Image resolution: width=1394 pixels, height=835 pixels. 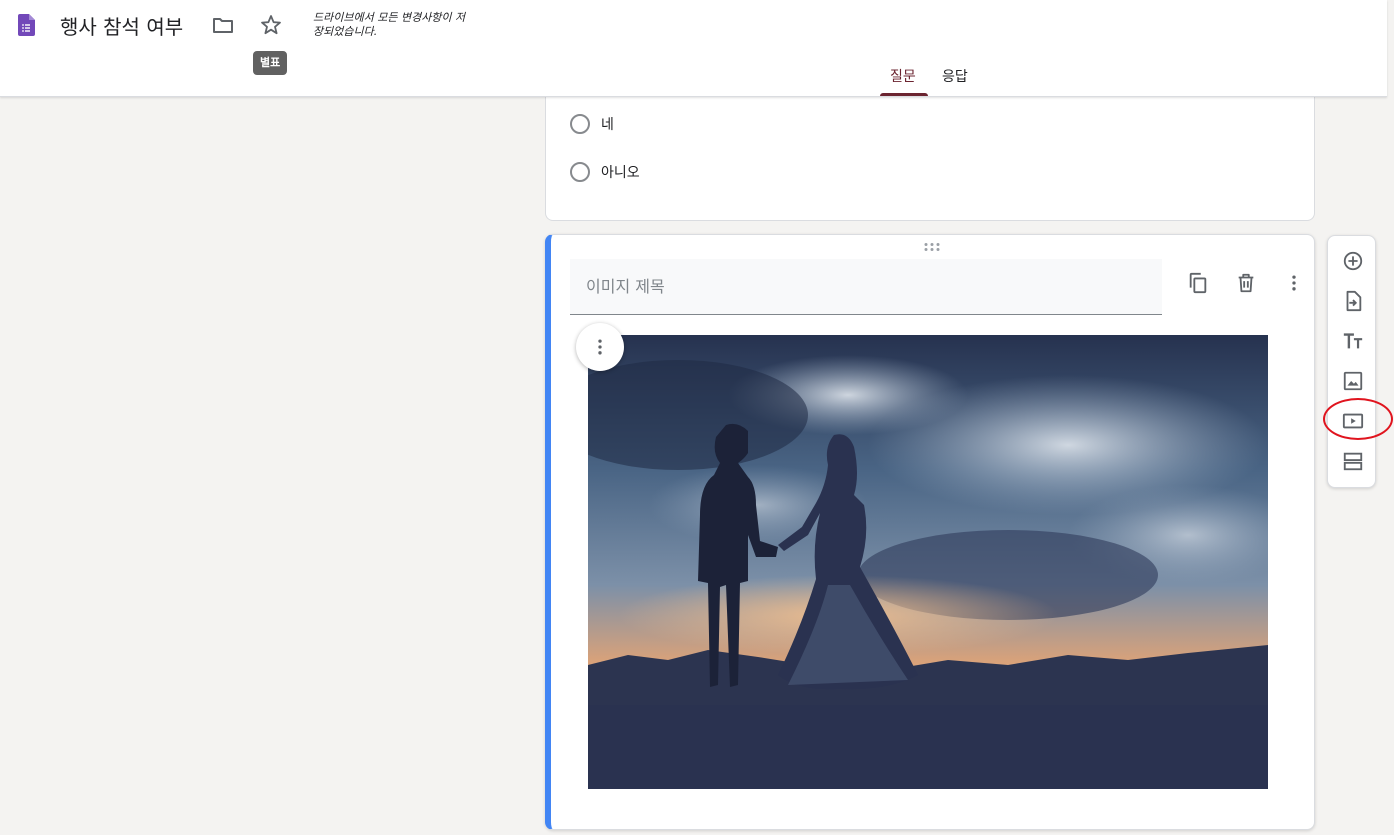 I want to click on import-questions-button, so click(x=1353, y=301).